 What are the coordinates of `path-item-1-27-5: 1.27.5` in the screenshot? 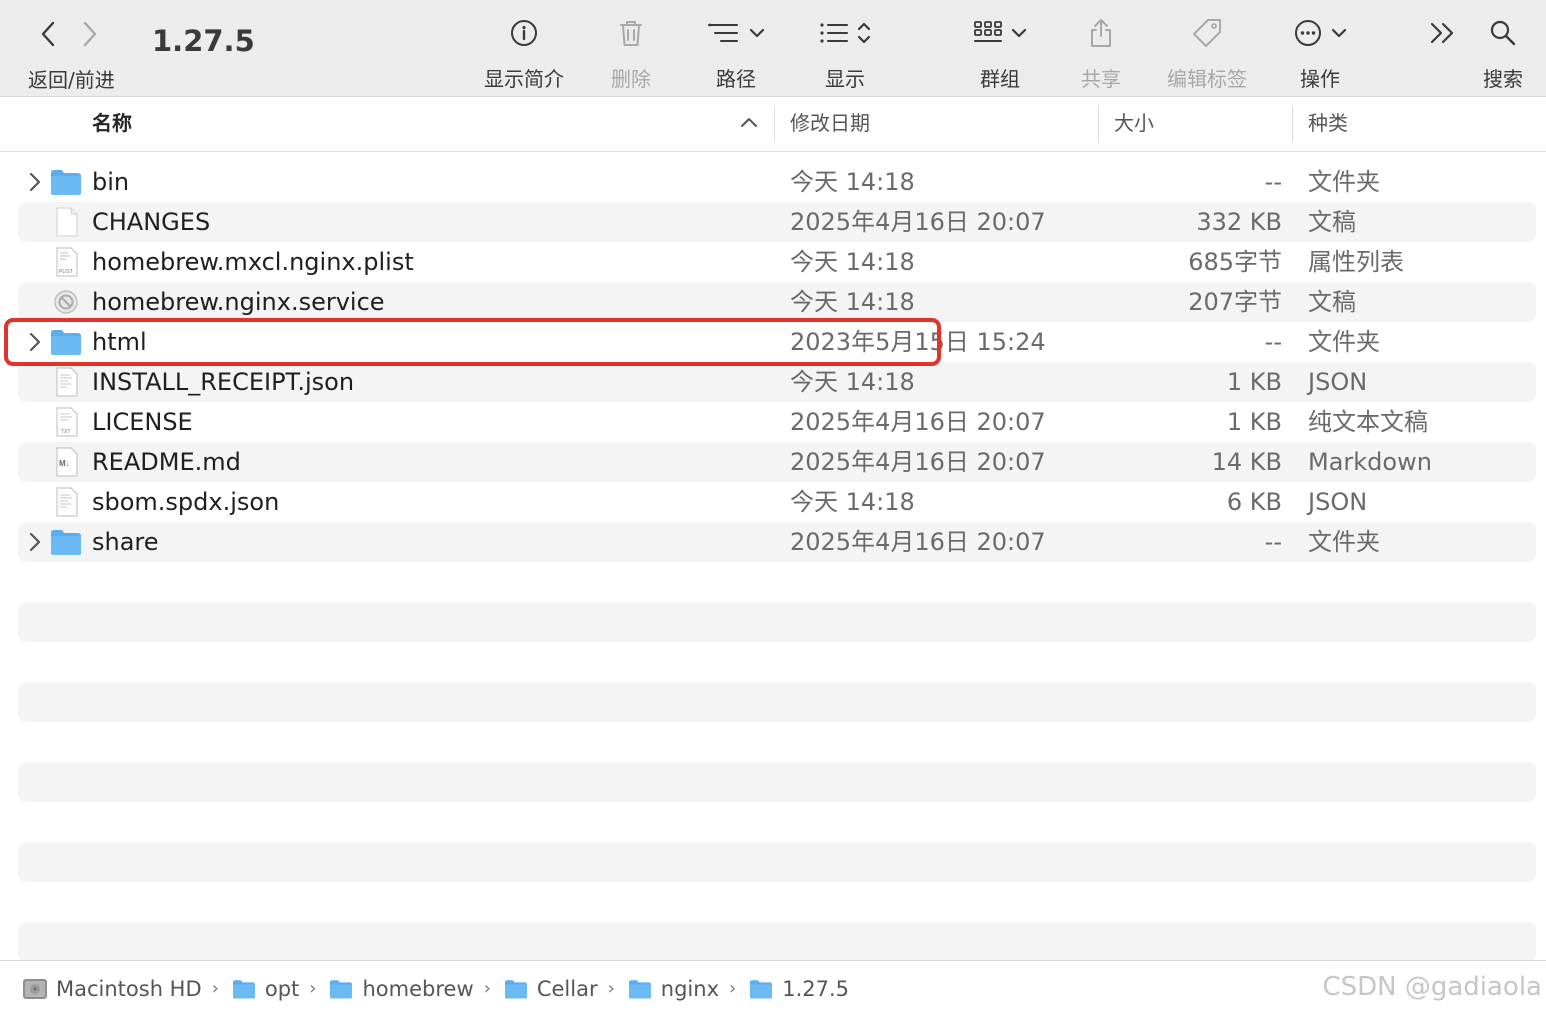 It's located at (798, 989).